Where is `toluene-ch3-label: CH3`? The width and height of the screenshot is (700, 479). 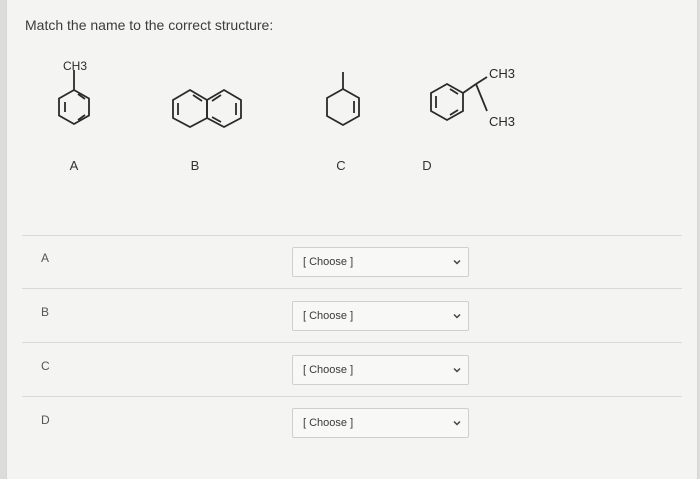
toluene-ch3-label: CH3 is located at coordinates (75, 66).